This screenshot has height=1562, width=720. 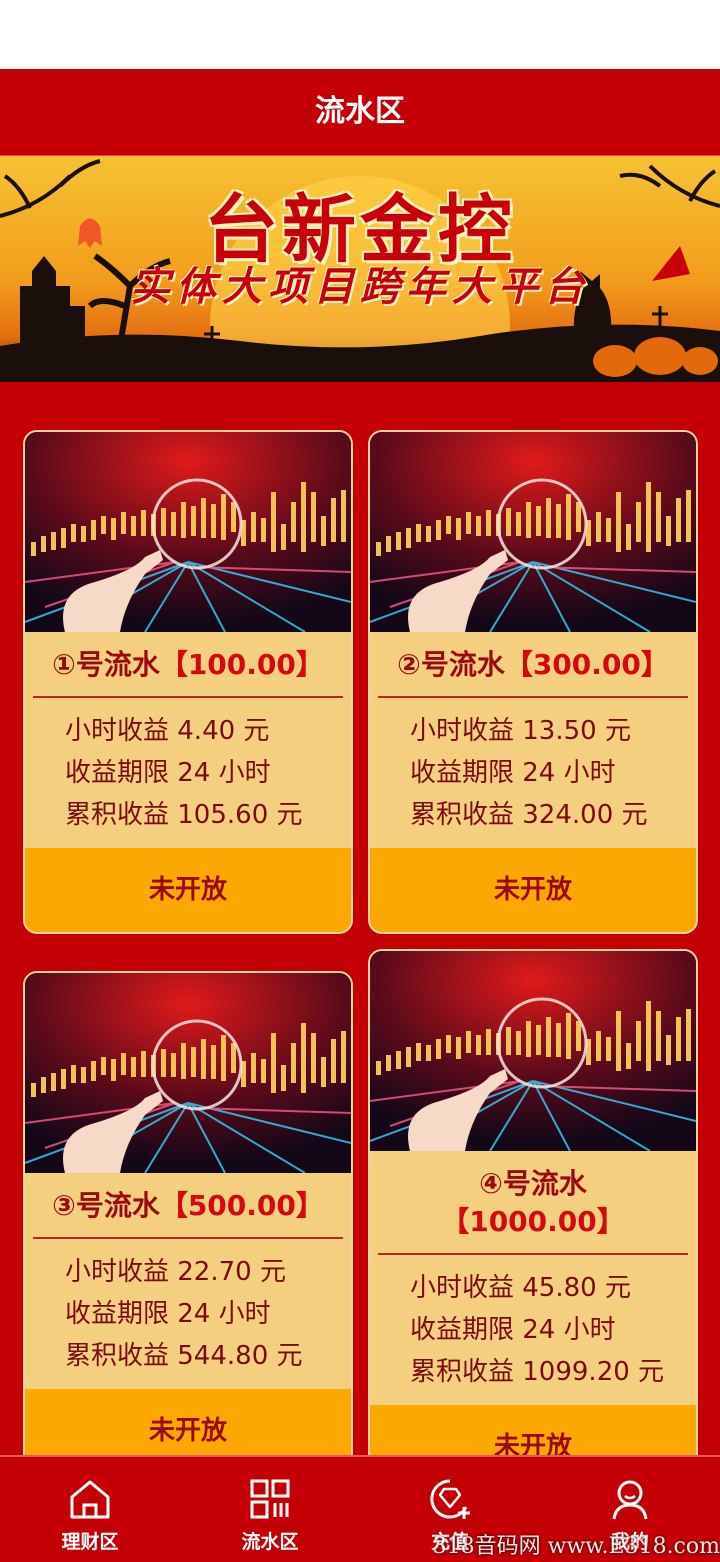 I want to click on product-title: ②号流水【300.00】, so click(x=533, y=665).